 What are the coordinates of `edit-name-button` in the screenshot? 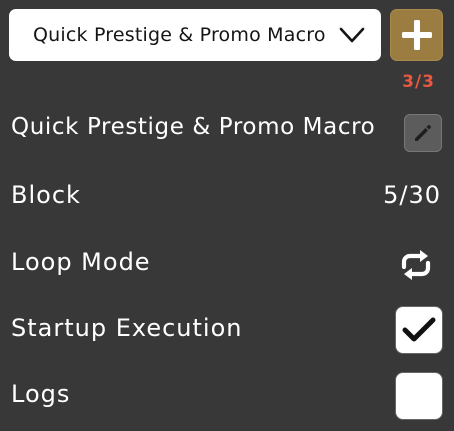 It's located at (423, 133).